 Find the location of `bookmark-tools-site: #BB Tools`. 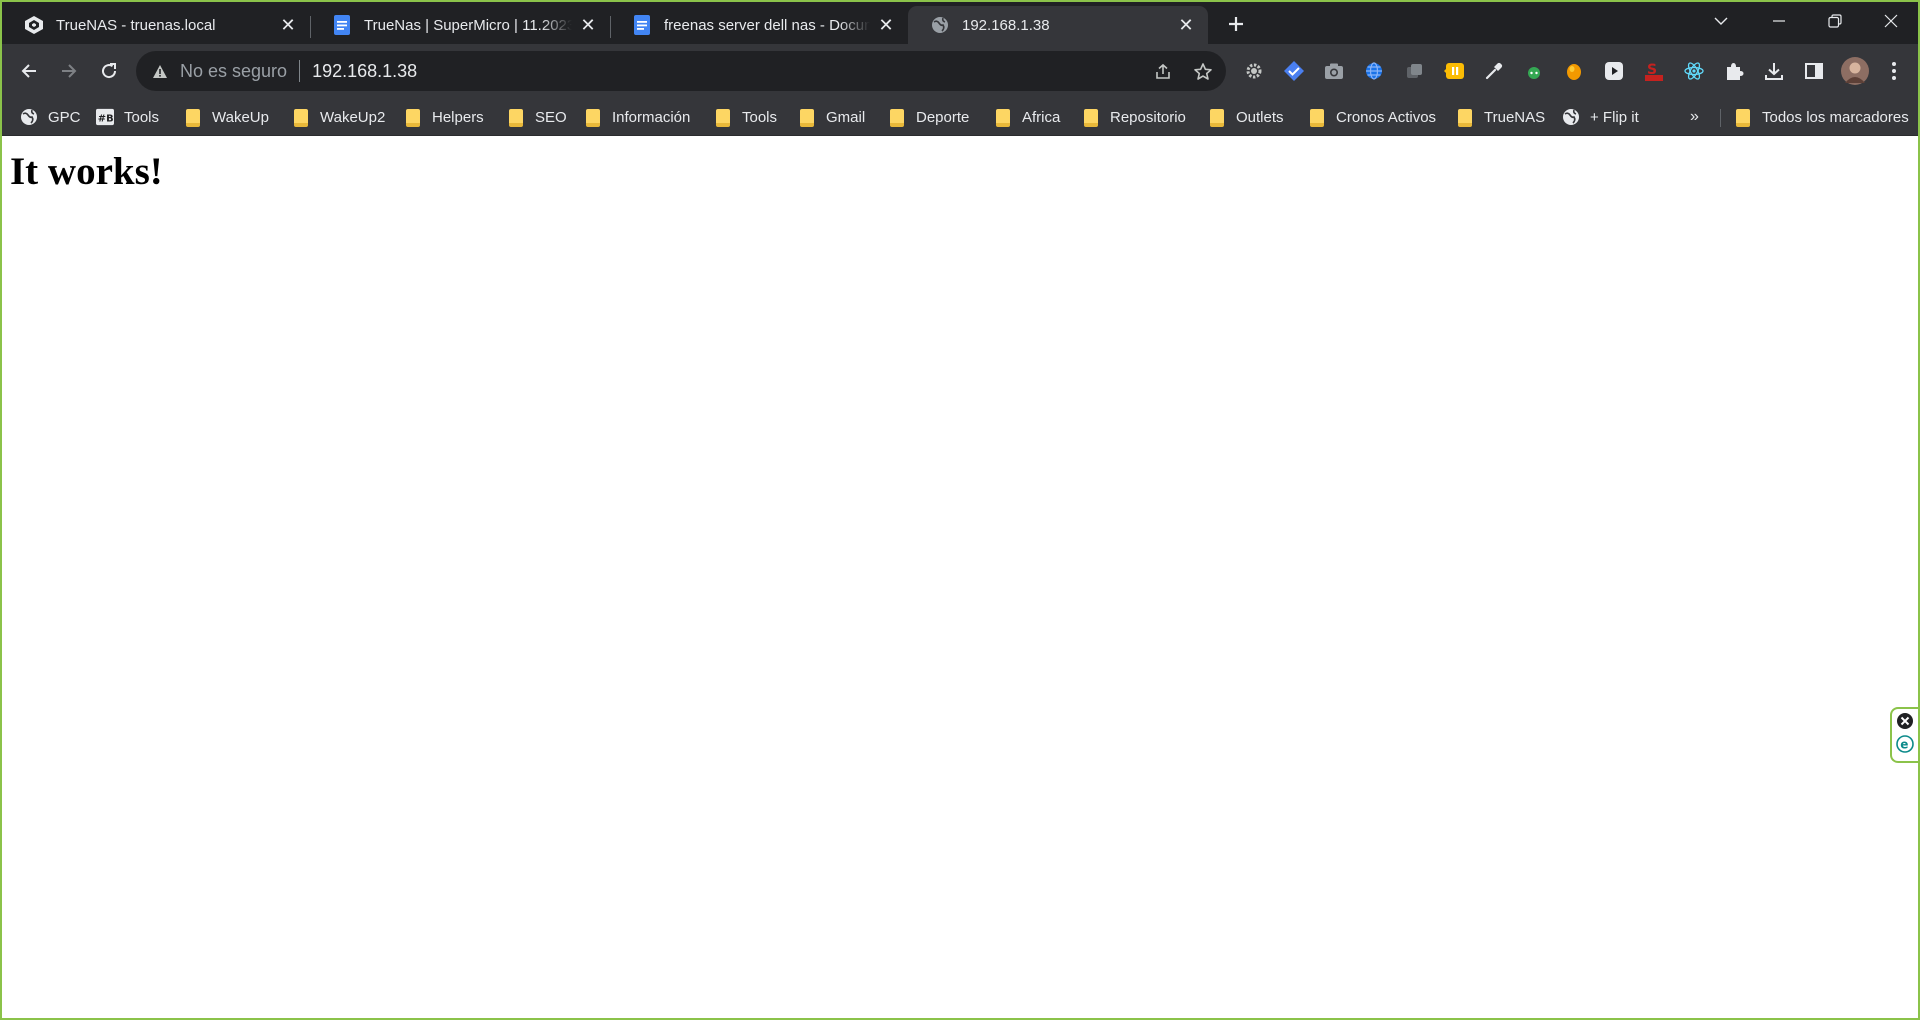

bookmark-tools-site: #BB Tools is located at coordinates (127, 117).